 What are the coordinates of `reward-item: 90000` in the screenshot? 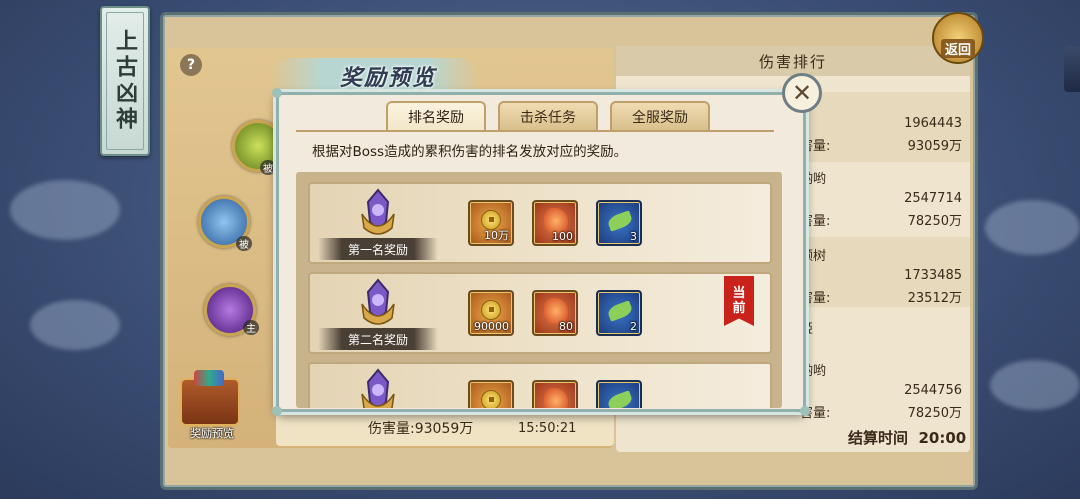 It's located at (491, 313).